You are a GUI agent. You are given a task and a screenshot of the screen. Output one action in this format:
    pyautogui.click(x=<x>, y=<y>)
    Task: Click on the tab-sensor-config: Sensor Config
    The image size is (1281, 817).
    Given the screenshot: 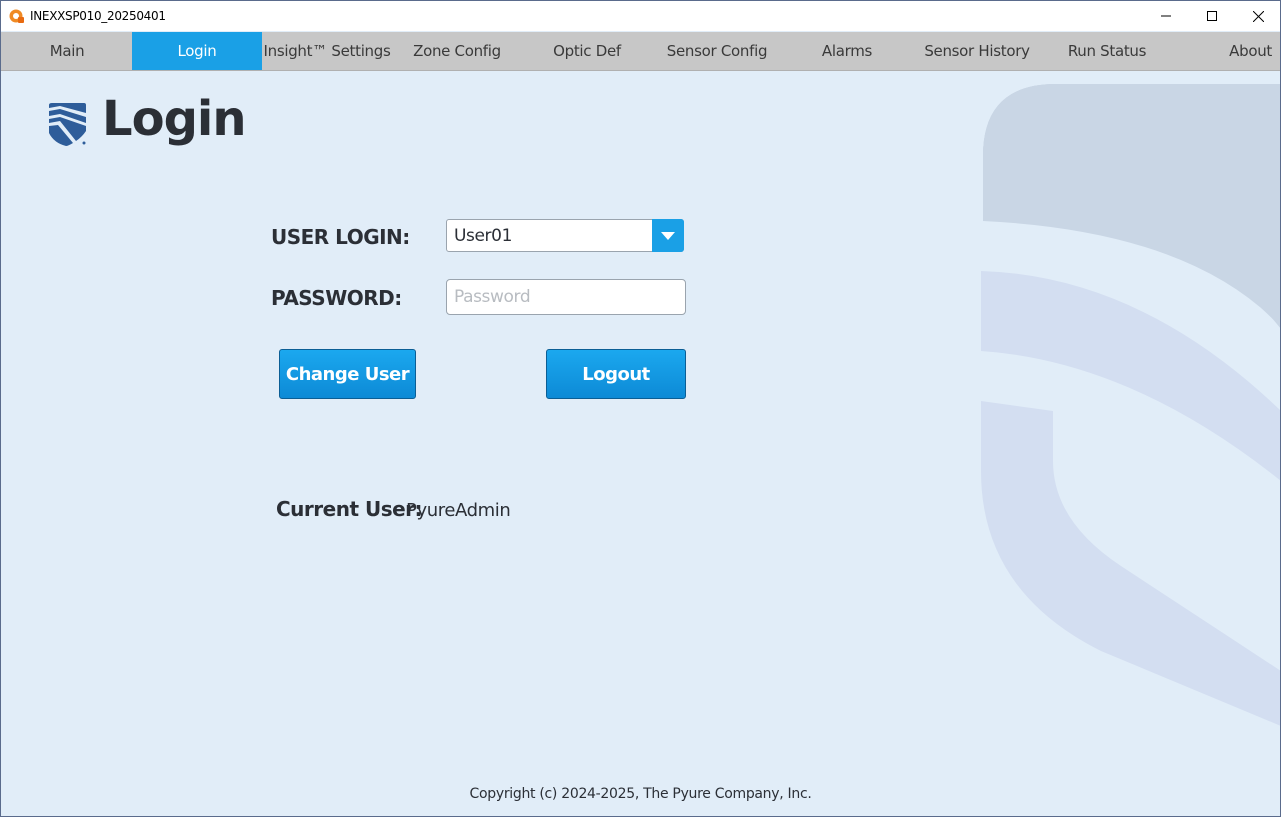 What is the action you would take?
    pyautogui.click(x=717, y=51)
    